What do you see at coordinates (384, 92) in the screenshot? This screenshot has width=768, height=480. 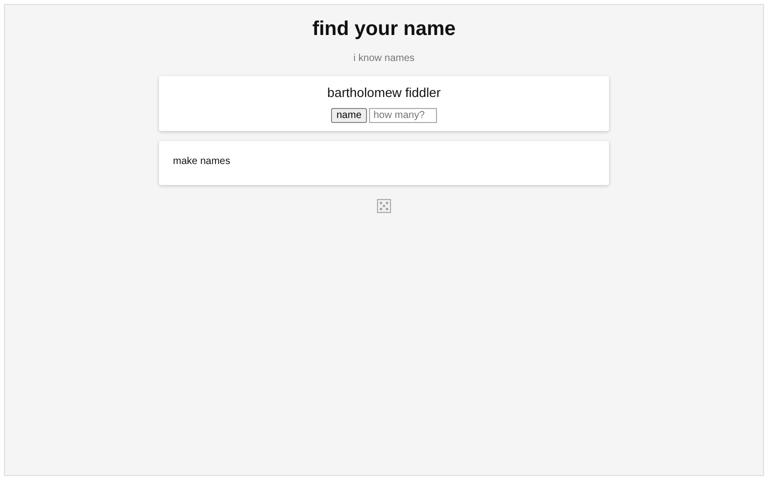 I see `generated-name: bartholomew fiddler` at bounding box center [384, 92].